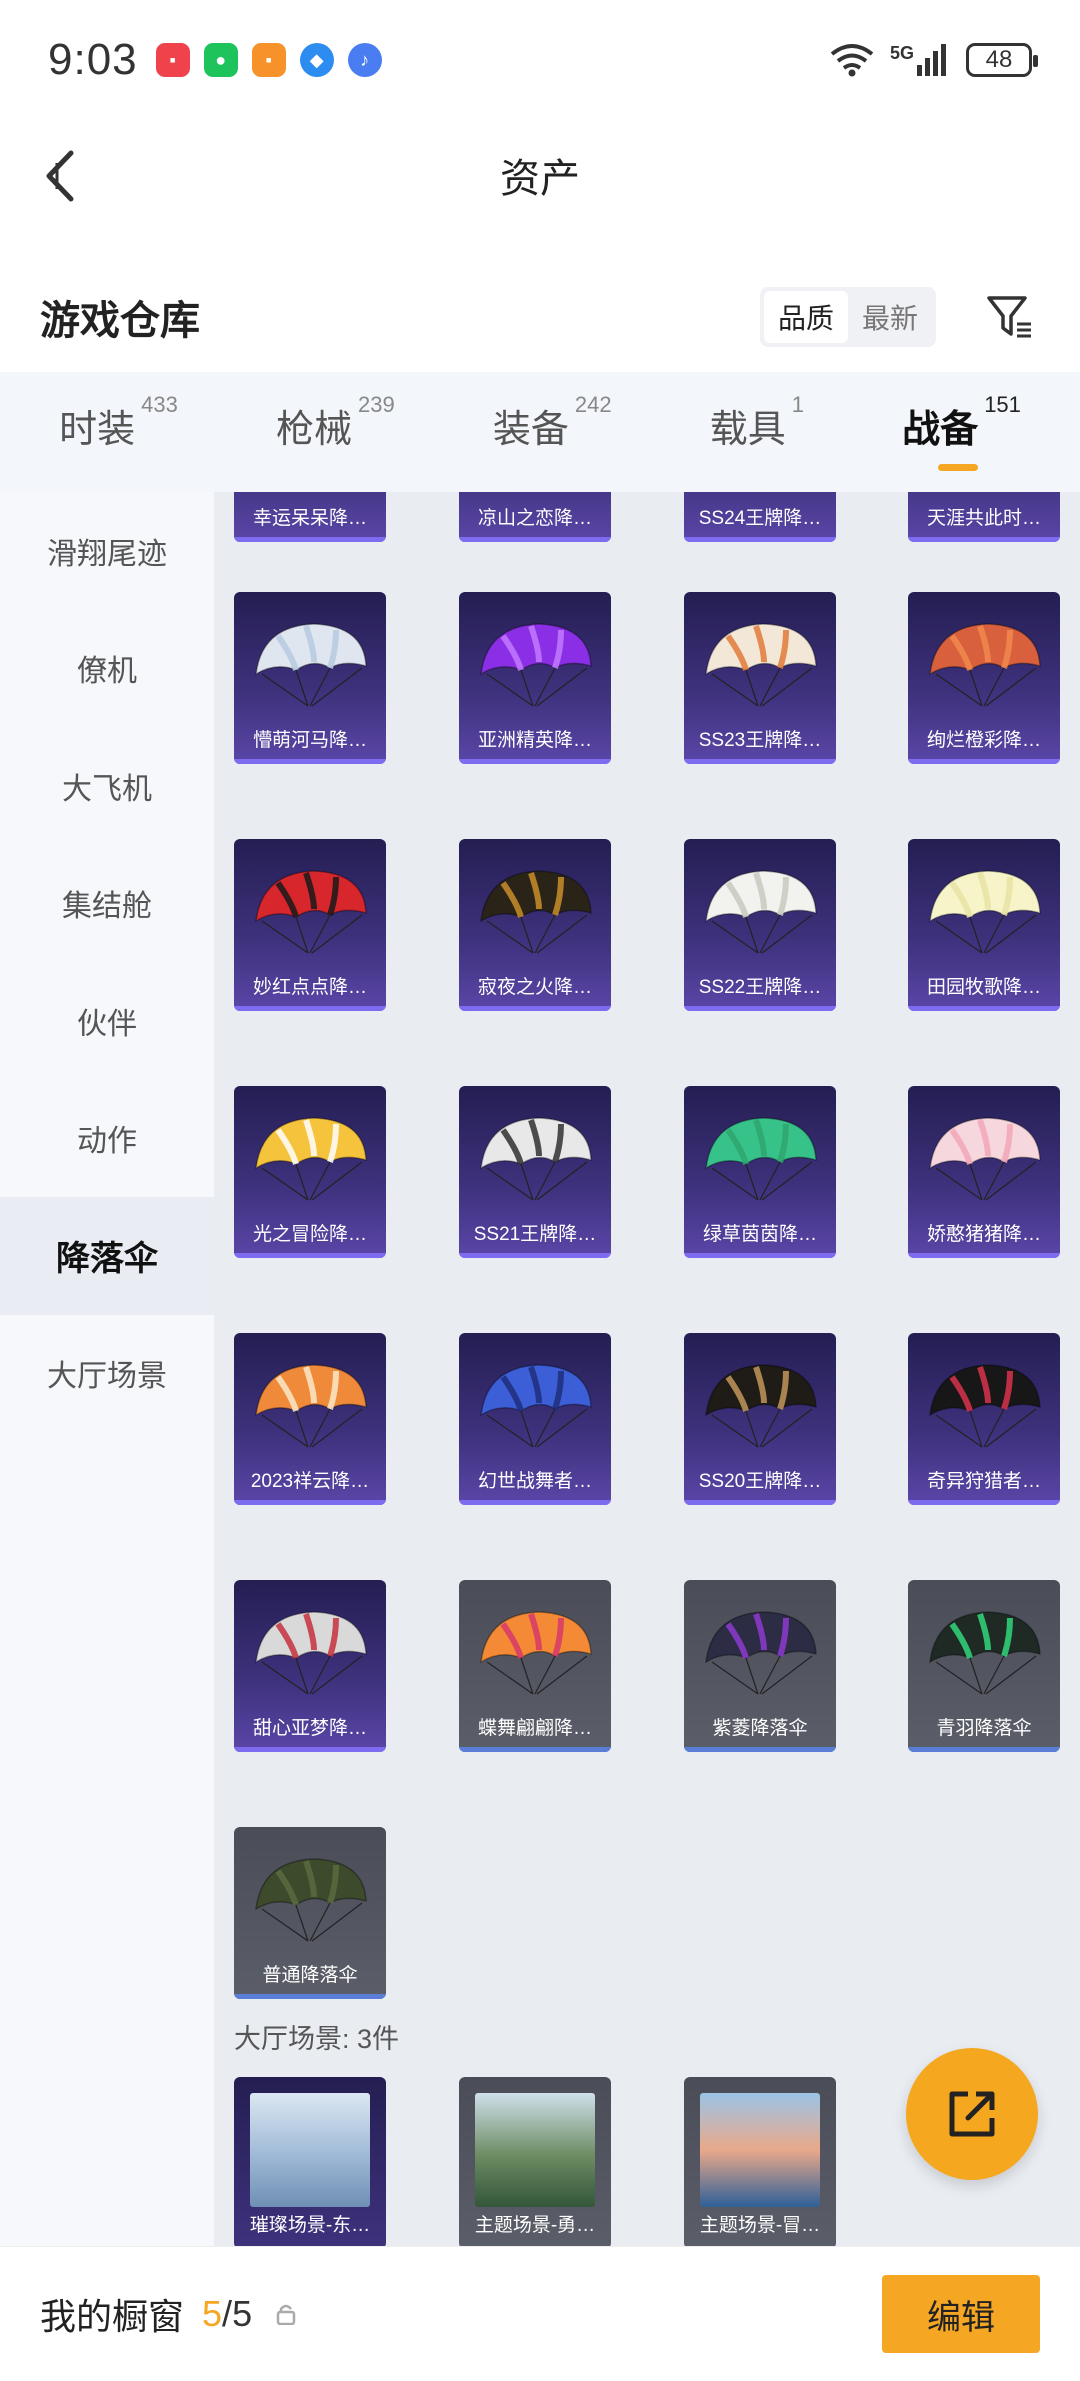  Describe the element at coordinates (890, 317) in the screenshot. I see `sort-by-newest: 最新` at that location.